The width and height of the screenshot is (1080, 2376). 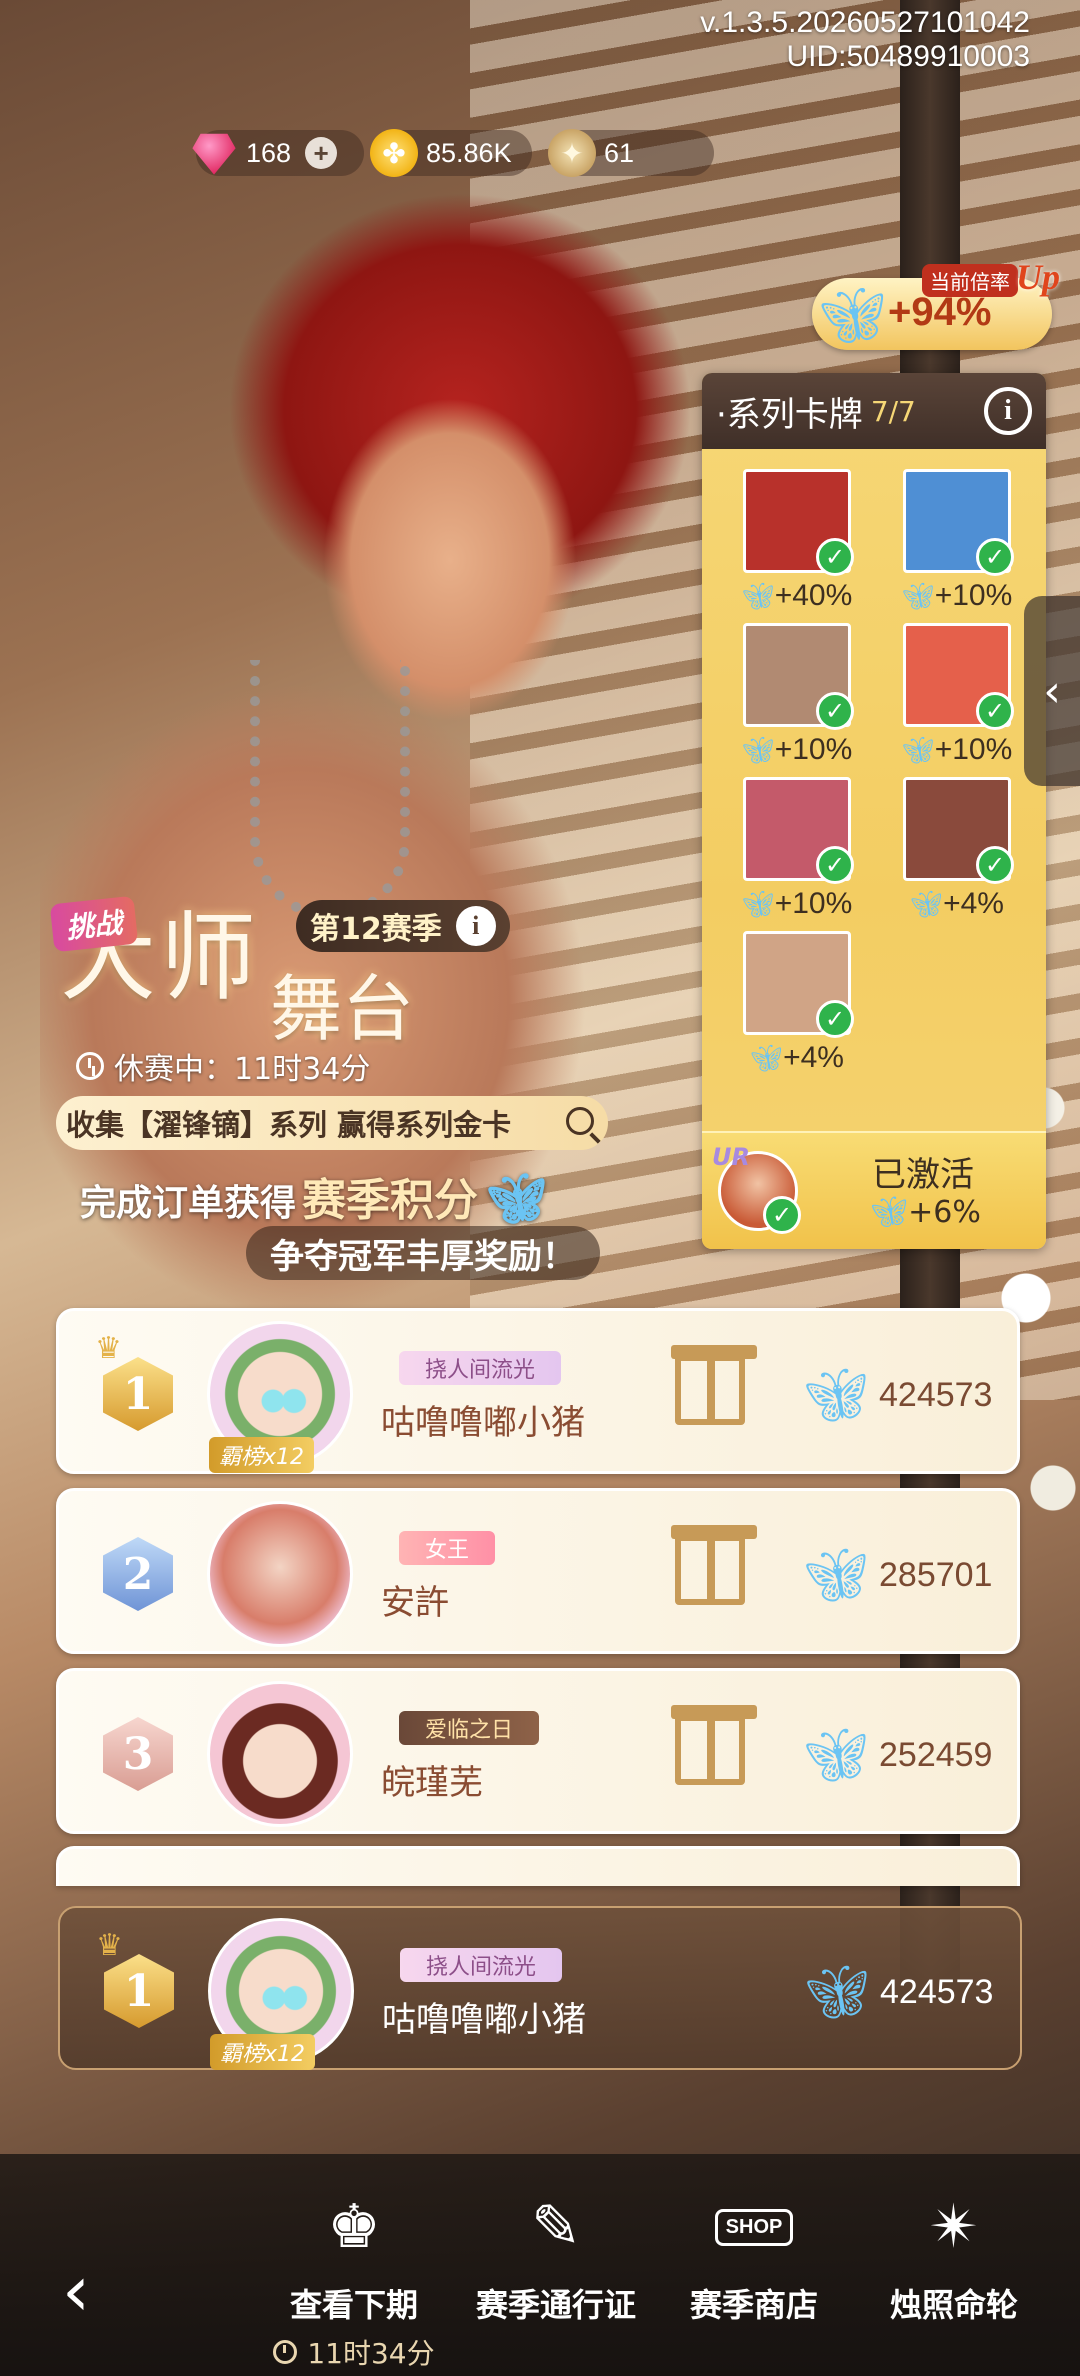 I want to click on order-prefix: 完成订单获得, so click(x=188, y=1203).